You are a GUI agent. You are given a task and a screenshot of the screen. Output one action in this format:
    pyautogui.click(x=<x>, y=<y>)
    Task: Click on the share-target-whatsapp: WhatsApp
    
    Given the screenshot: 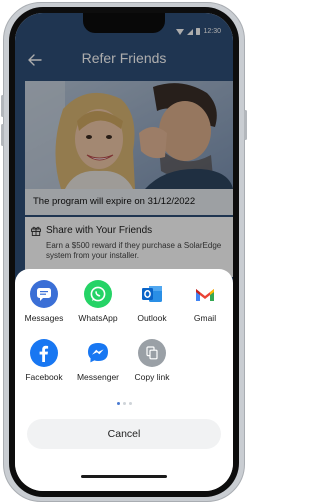 What is the action you would take?
    pyautogui.click(x=98, y=301)
    